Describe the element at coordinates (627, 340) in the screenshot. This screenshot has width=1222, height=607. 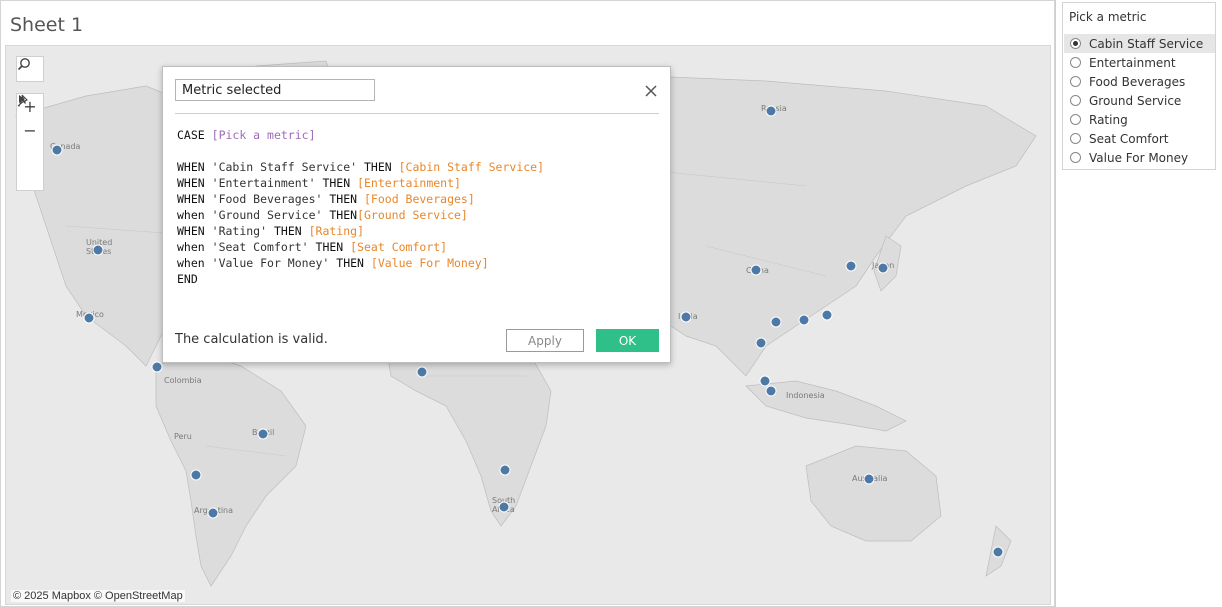
I see `ok-button: OK` at that location.